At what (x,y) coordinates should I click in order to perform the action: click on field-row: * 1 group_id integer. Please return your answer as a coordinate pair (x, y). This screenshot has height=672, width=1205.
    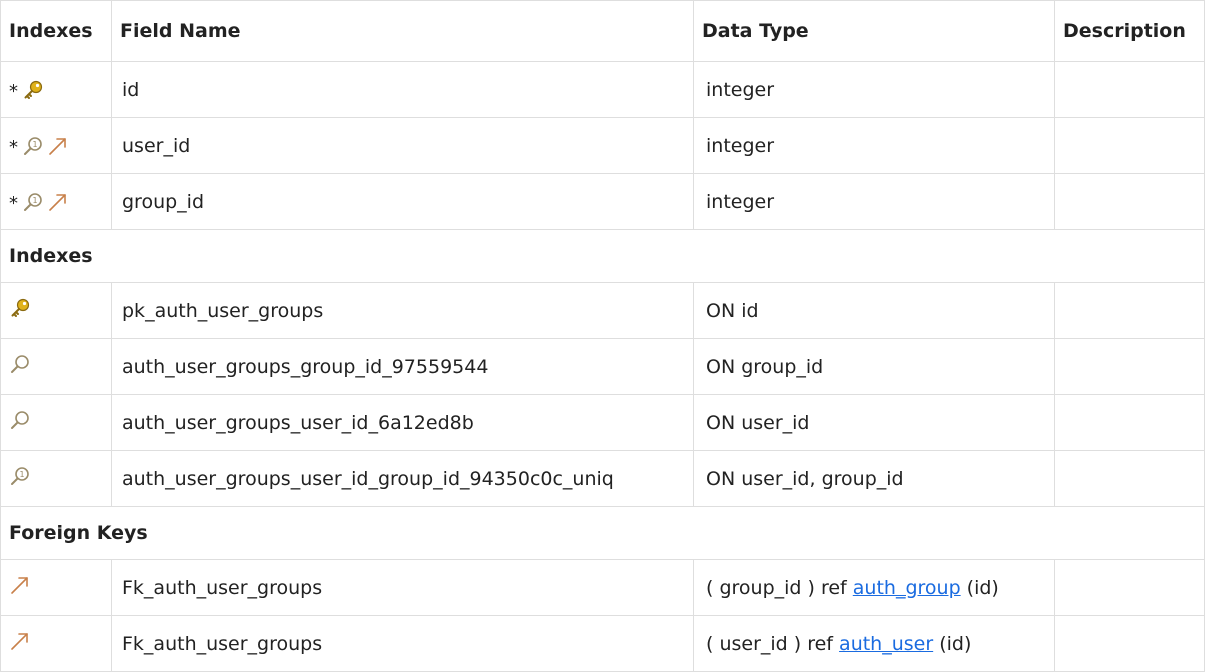
    Looking at the image, I should click on (602, 201).